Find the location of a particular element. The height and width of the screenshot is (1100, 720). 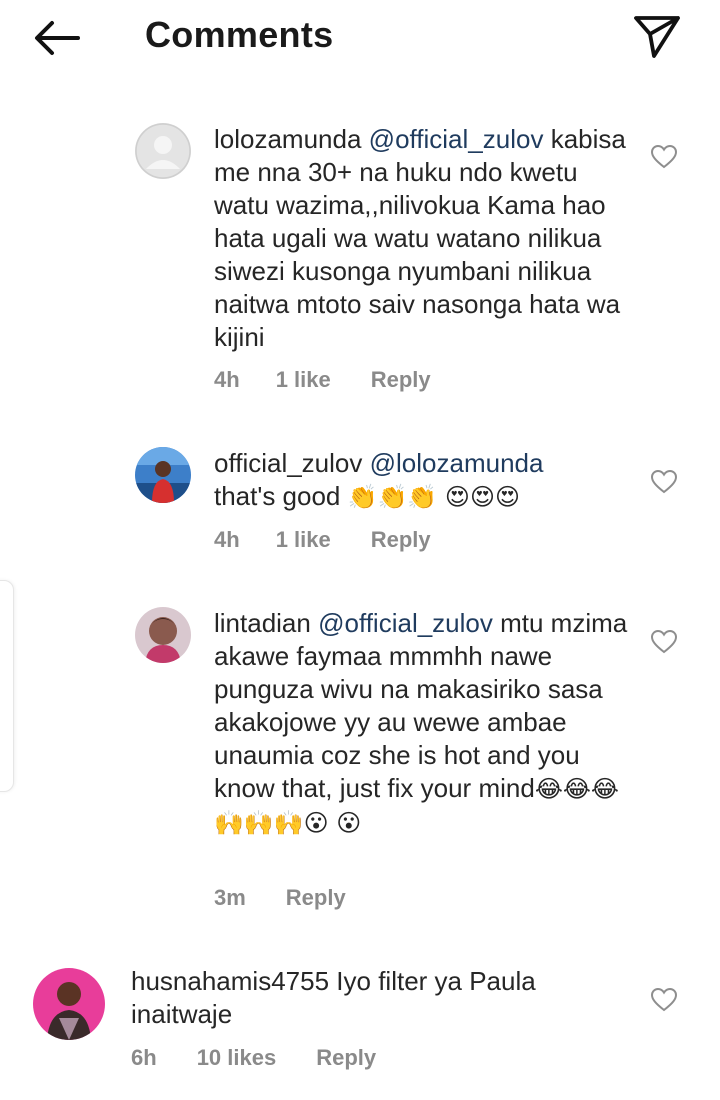

paper-plane-icon is located at coordinates (657, 37).